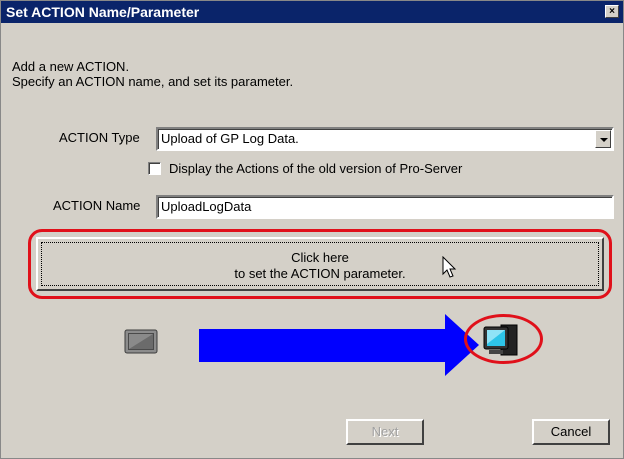 The image size is (624, 459). I want to click on title-bar: Set ACTION Name/Parameter ×, so click(312, 12).